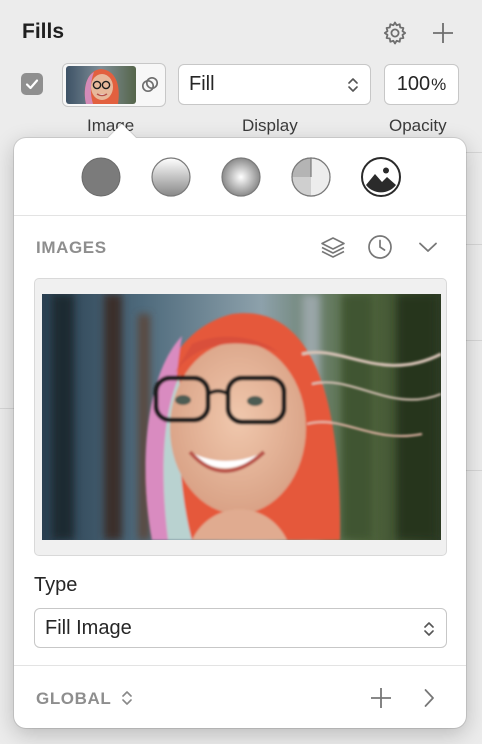 Image resolution: width=482 pixels, height=744 pixels. Describe the element at coordinates (381, 698) in the screenshot. I see `add-global-icon` at that location.